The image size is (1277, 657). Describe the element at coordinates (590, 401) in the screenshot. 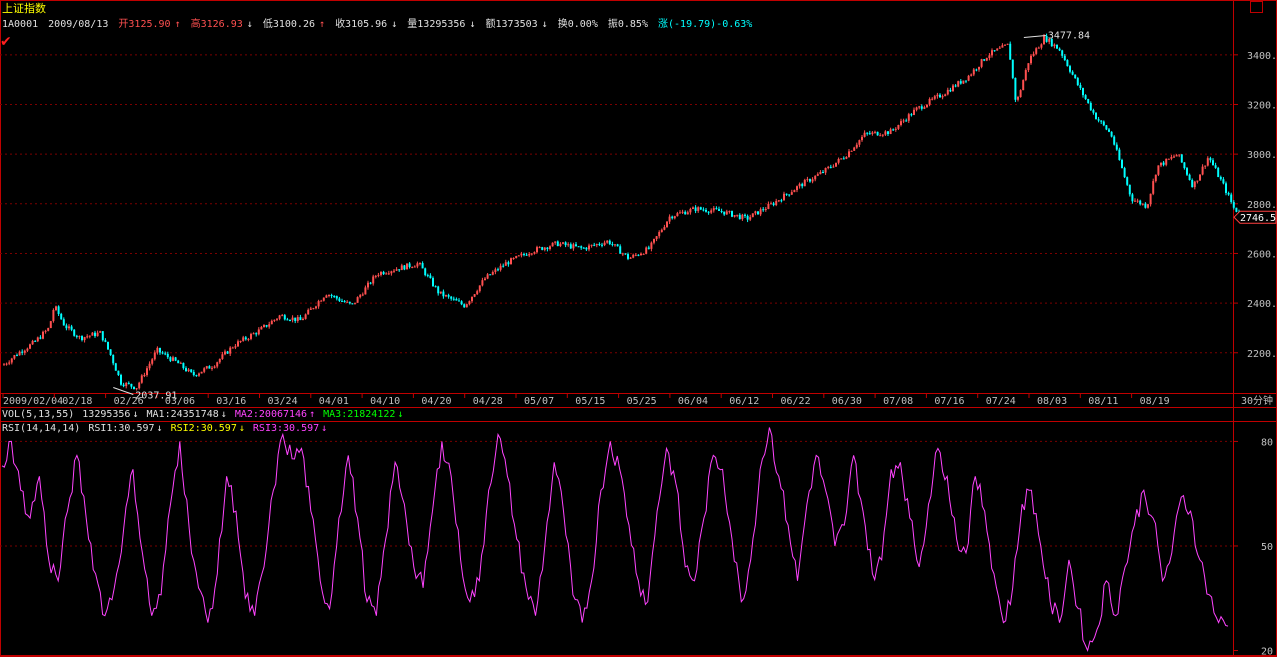

I see `date-tick-label: 05/15` at that location.